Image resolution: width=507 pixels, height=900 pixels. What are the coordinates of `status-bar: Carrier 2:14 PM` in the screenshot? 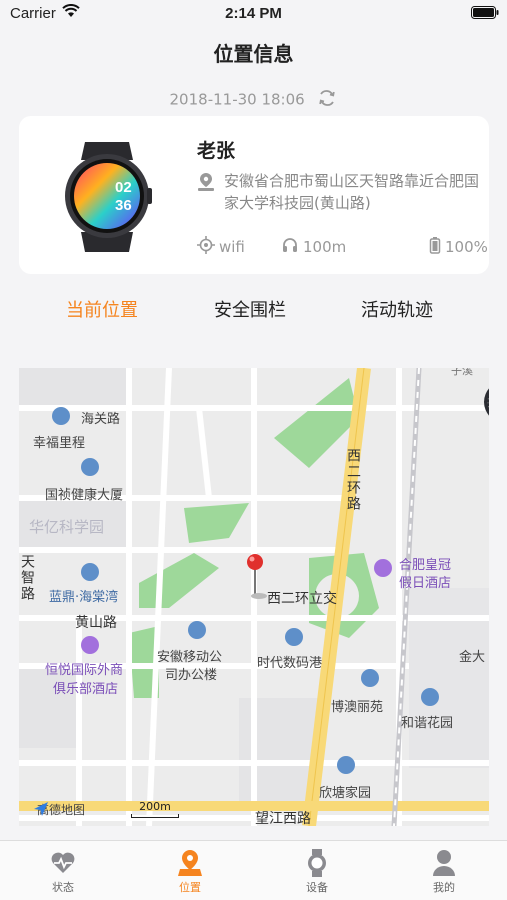 It's located at (253, 14).